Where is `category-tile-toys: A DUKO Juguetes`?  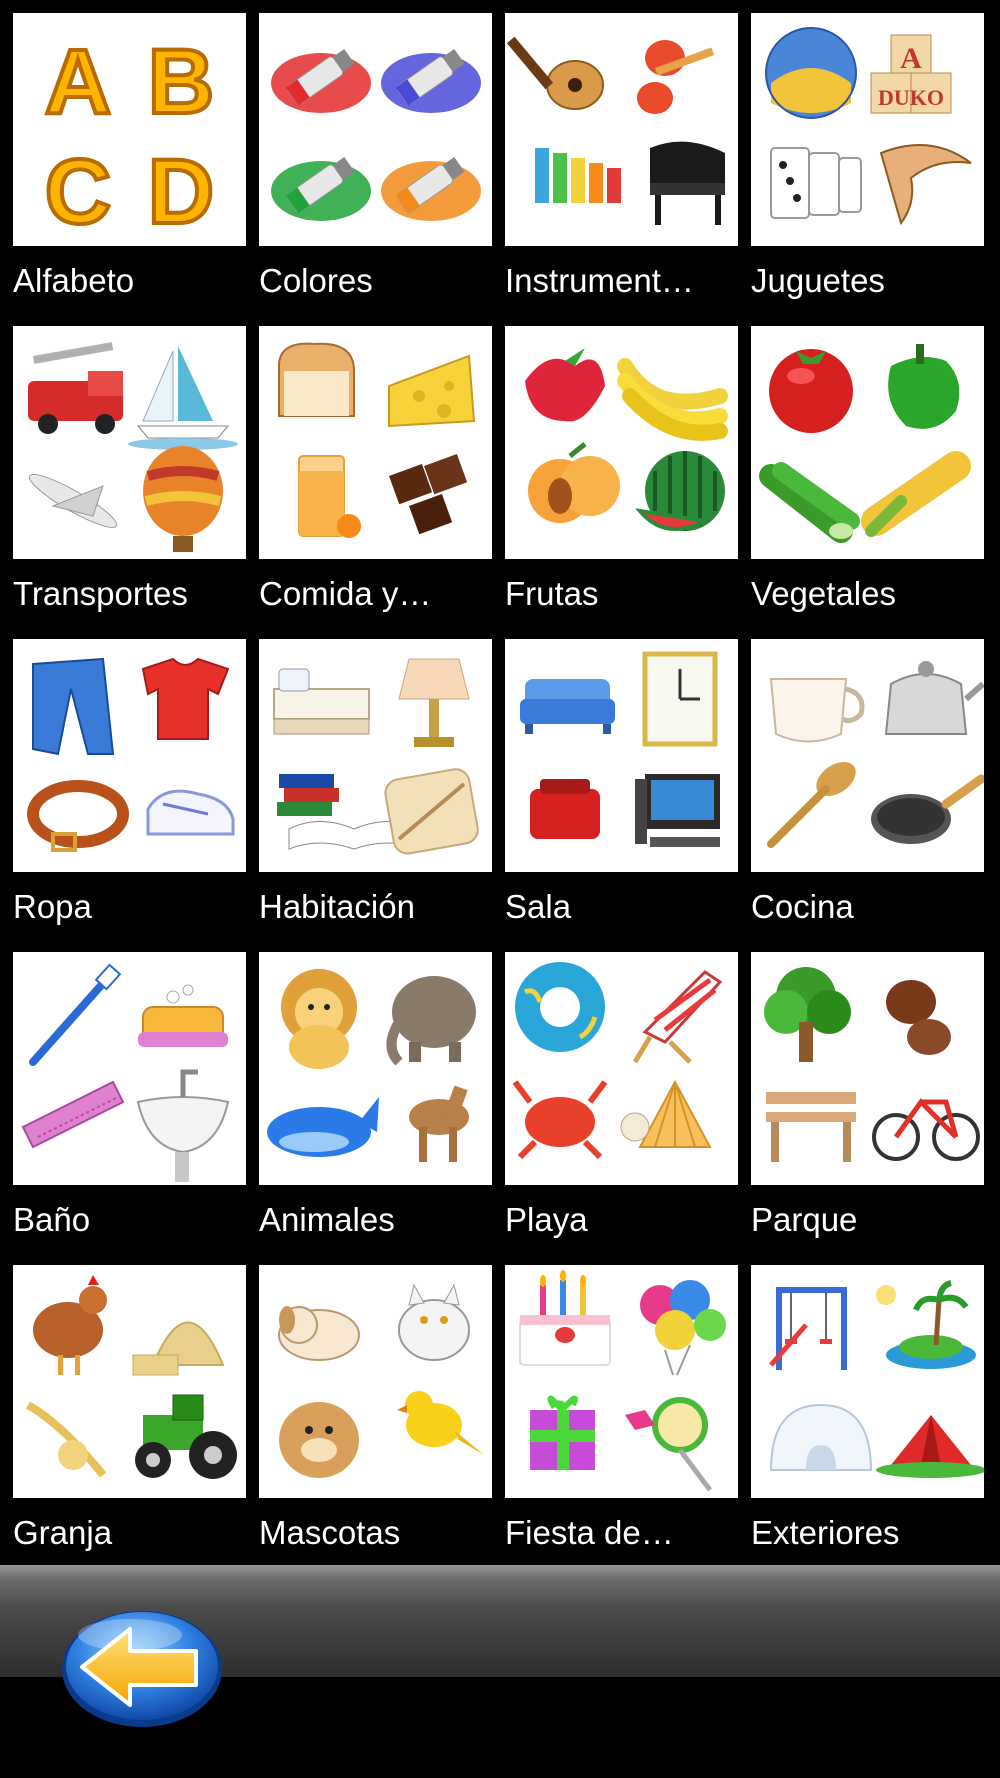
category-tile-toys: A DUKO Juguetes is located at coordinates (861, 156).